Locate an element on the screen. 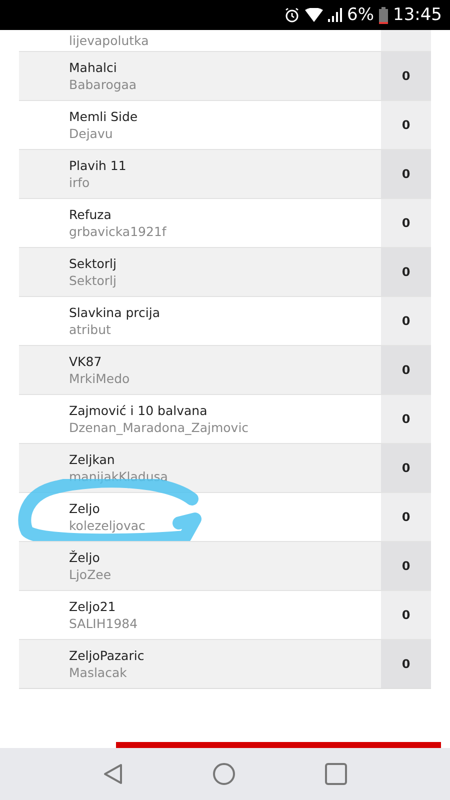 The height and width of the screenshot is (800, 450). team-name: Zeljo21 is located at coordinates (93, 606).